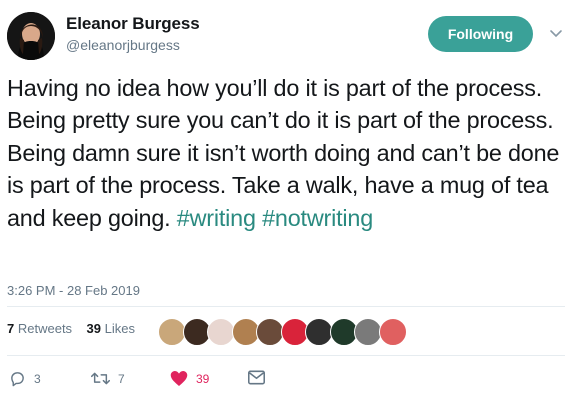 The image size is (572, 403). What do you see at coordinates (216, 218) in the screenshot?
I see `hashtag-link: #writing` at bounding box center [216, 218].